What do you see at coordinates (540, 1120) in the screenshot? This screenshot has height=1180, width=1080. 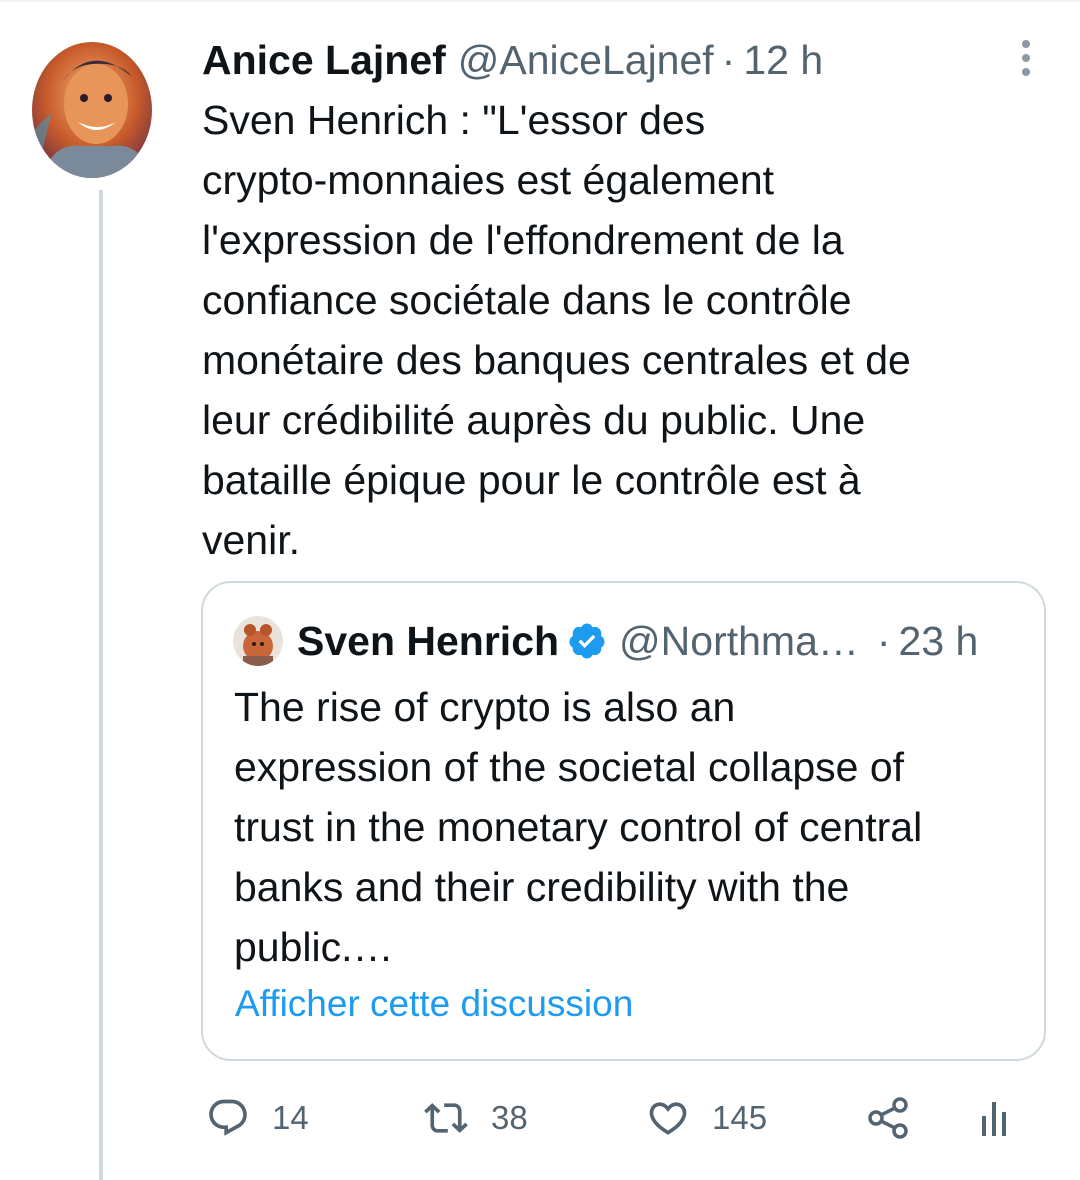 I see `tweet-actions-bar: 14 38 145` at bounding box center [540, 1120].